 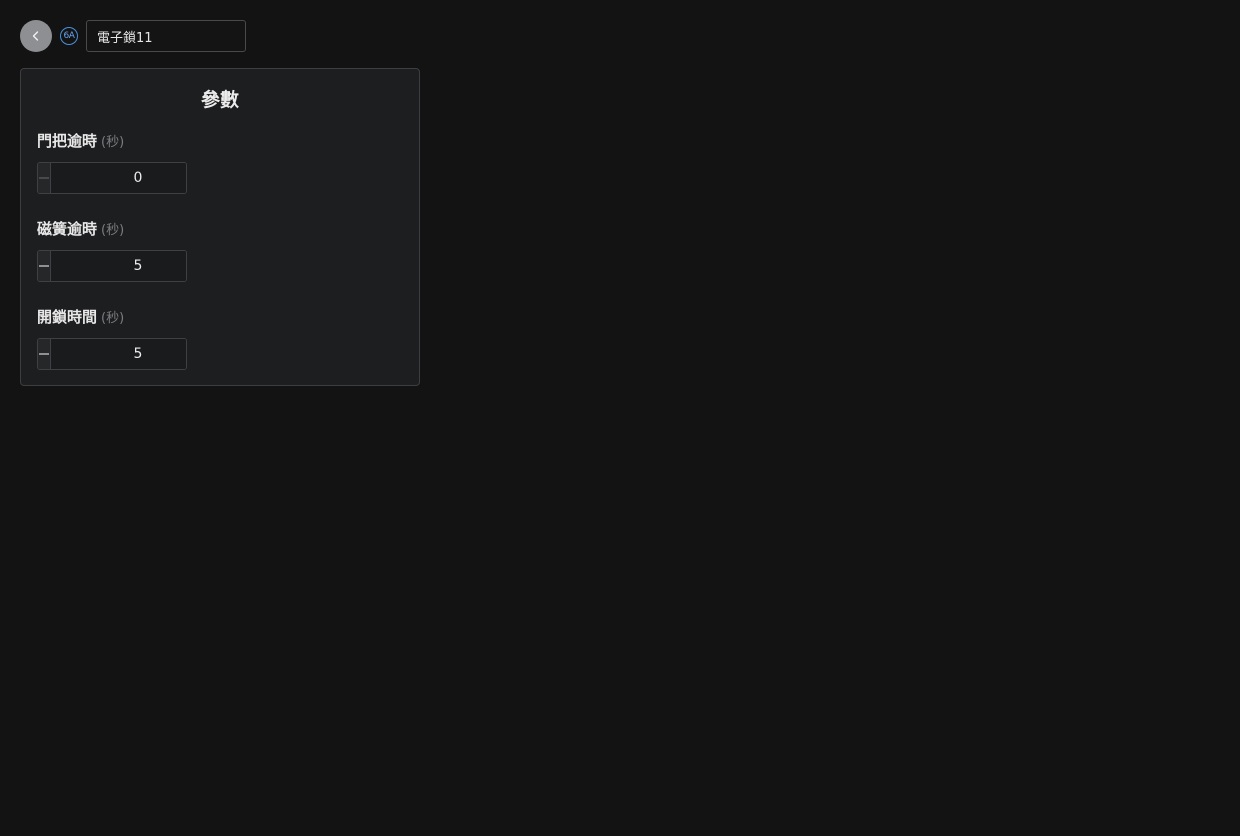 I want to click on reed-timeout-field: 磁簧逾時 (秒), so click(x=112, y=250).